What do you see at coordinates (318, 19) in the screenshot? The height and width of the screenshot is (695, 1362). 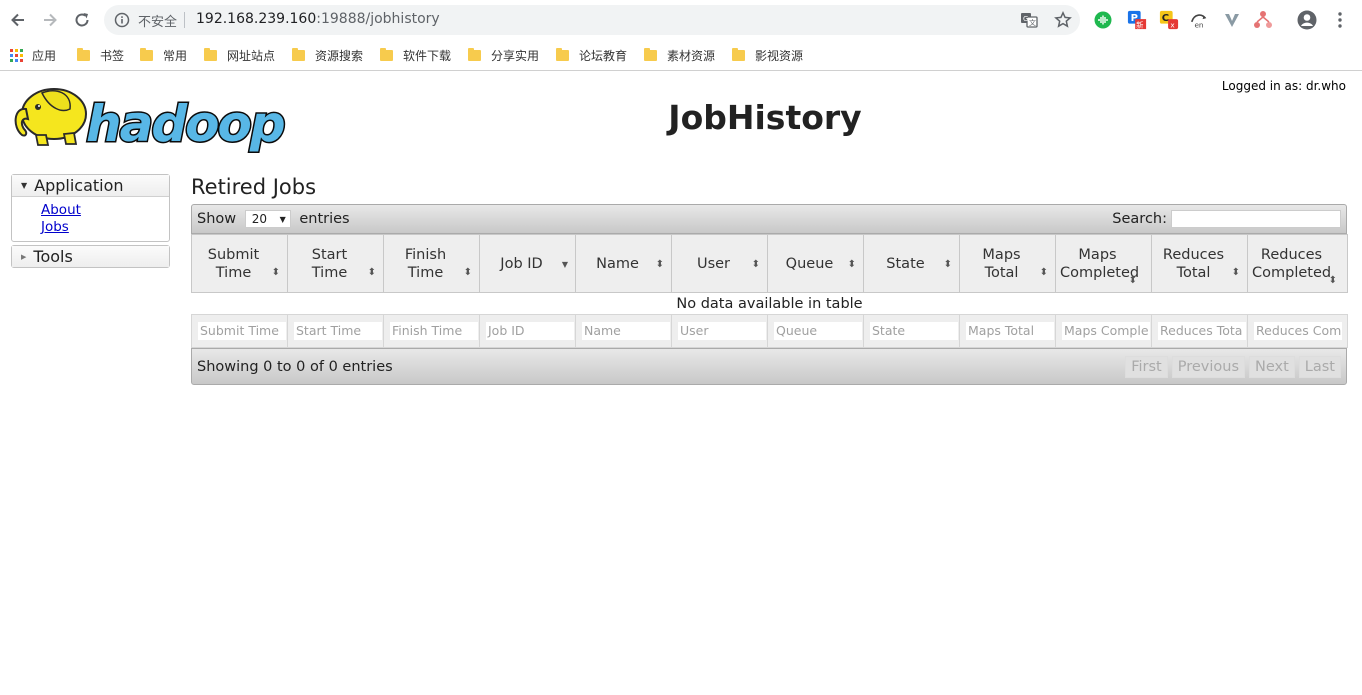 I see `url-text: 192.168.239.160:19888/jobhistory` at bounding box center [318, 19].